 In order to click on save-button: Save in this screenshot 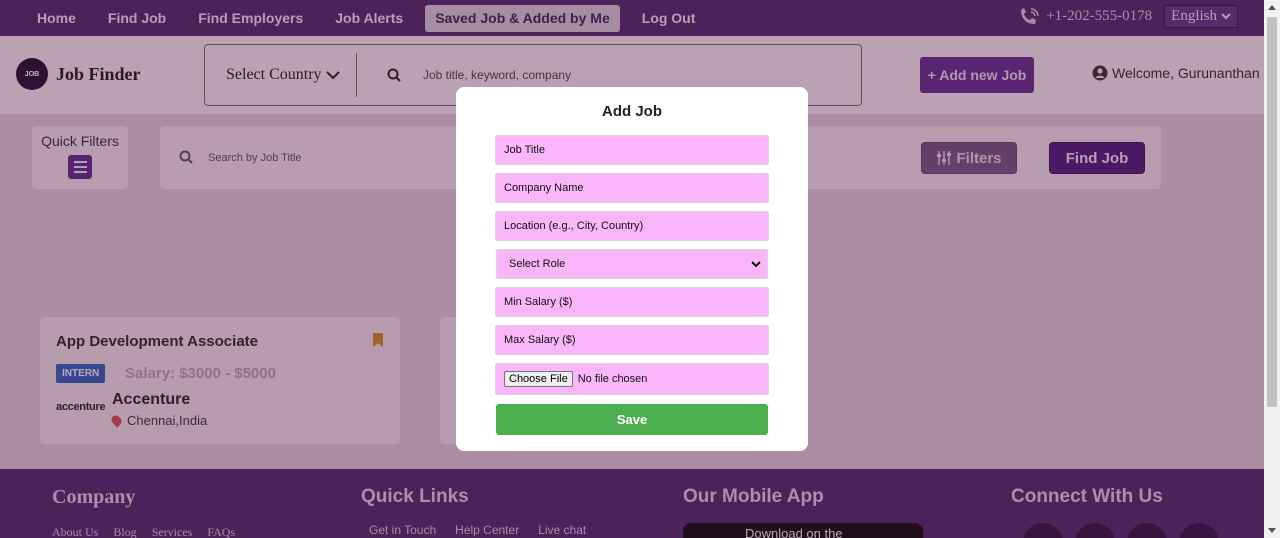, I will do `click(632, 419)`.